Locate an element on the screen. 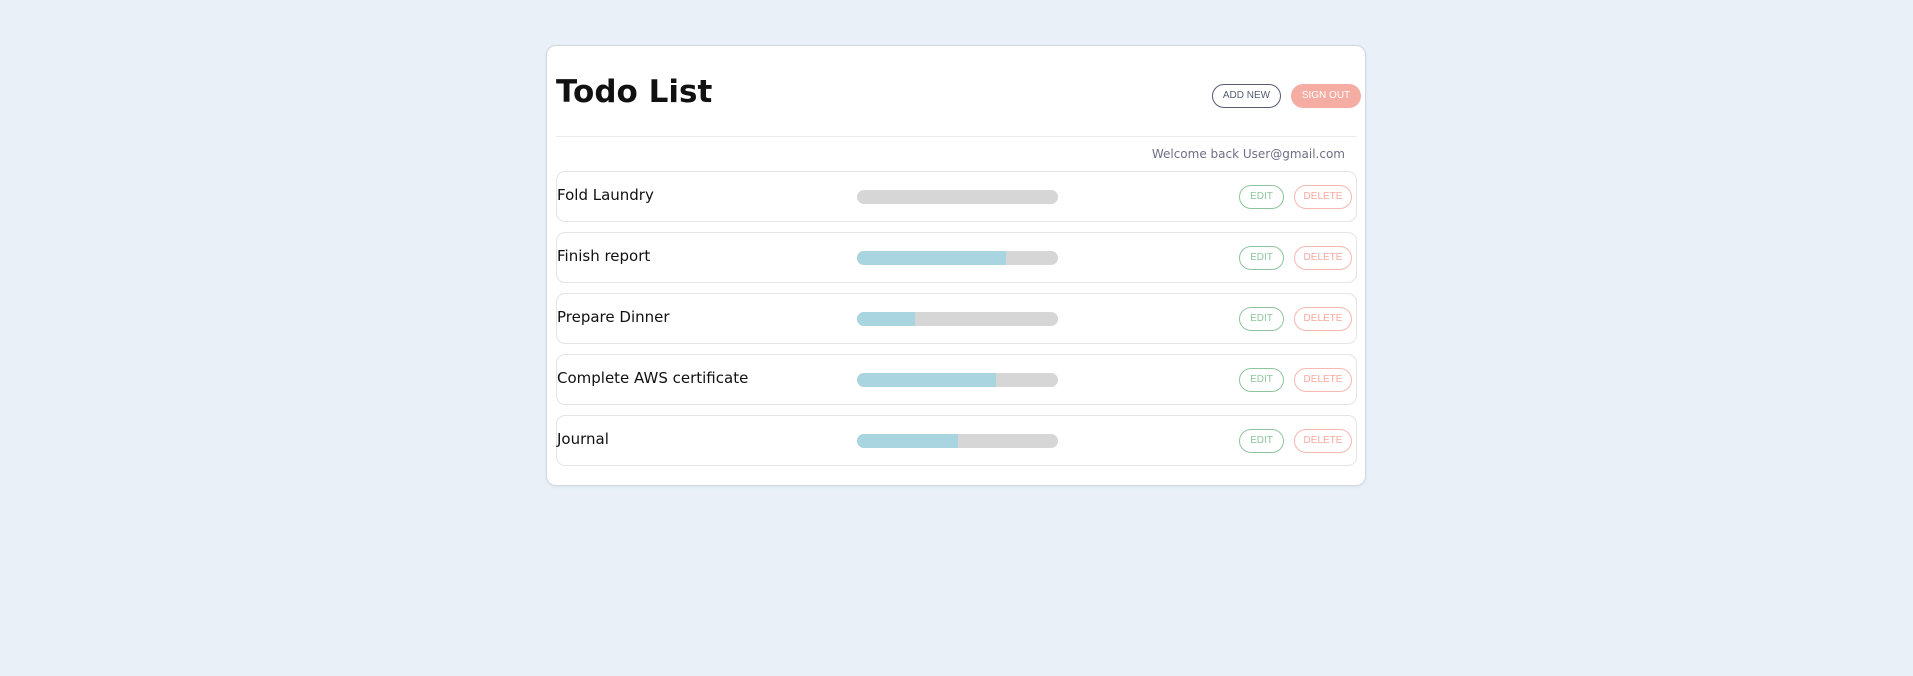 Image resolution: width=1913 pixels, height=676 pixels. todo-item: Complete AWS certificate EDIT DELETE is located at coordinates (956, 379).